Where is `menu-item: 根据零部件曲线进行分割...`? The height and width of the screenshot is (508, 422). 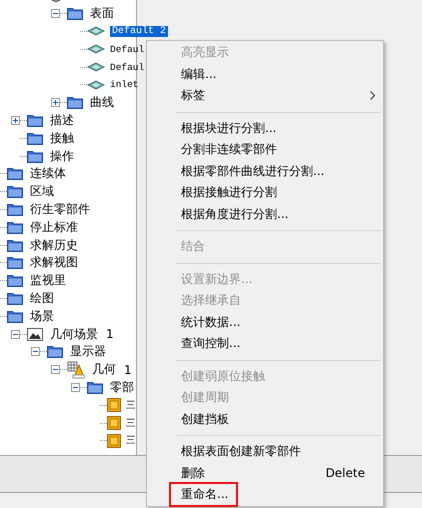
menu-item: 根据零部件曲线进行分割... is located at coordinates (265, 171).